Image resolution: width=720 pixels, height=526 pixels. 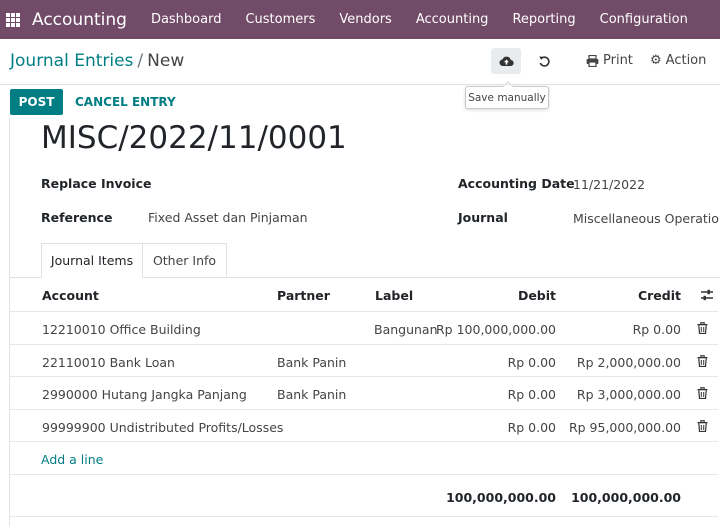 What do you see at coordinates (516, 295) in the screenshot?
I see `column-debit: Debit` at bounding box center [516, 295].